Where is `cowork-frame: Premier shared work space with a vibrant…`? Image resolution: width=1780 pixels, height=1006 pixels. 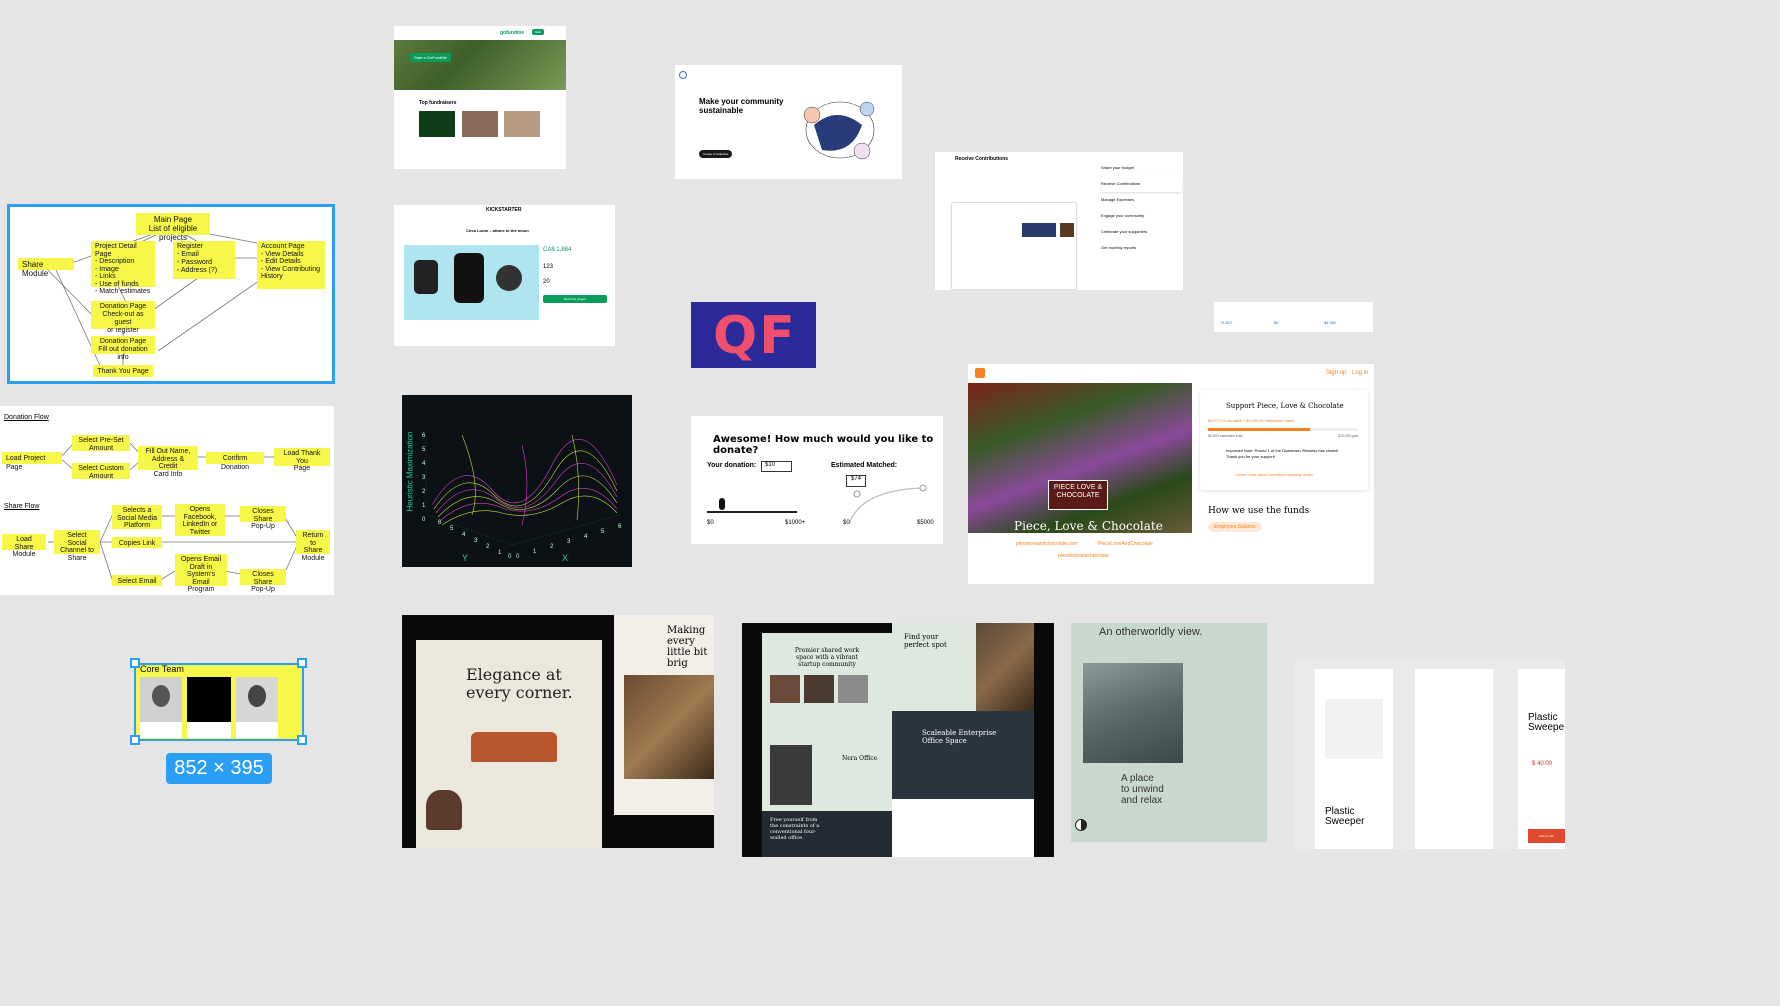
cowork-frame: Premier shared work space with a vibrant… is located at coordinates (898, 740).